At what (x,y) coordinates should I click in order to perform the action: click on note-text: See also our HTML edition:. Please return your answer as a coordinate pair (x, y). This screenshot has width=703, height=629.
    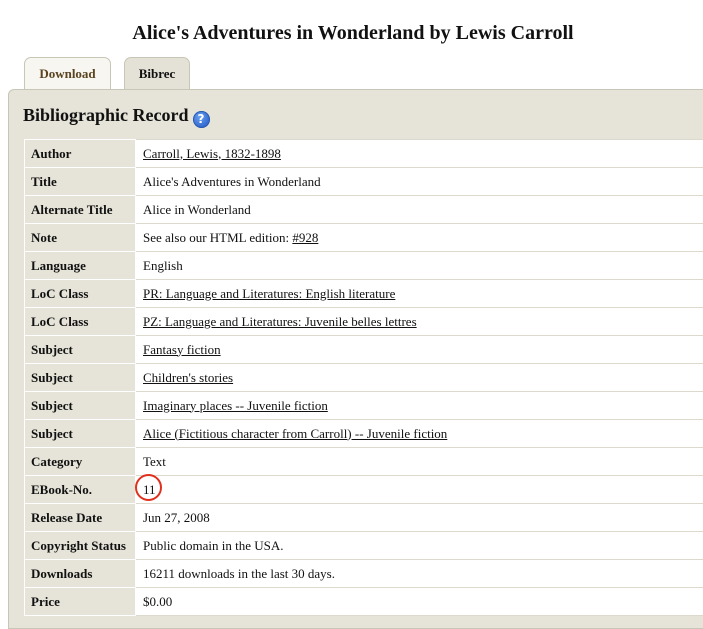
    Looking at the image, I should click on (217, 237).